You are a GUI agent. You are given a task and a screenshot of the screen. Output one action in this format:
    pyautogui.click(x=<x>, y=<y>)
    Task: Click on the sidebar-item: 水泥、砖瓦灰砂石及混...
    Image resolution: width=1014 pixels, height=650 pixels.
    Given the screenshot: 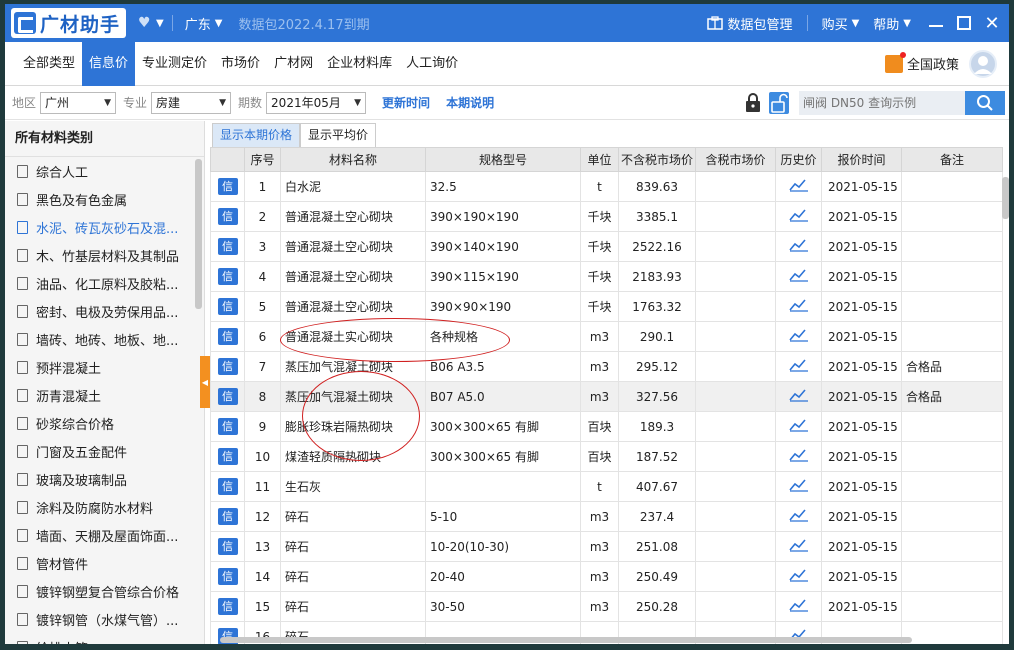 What is the action you would take?
    pyautogui.click(x=104, y=227)
    